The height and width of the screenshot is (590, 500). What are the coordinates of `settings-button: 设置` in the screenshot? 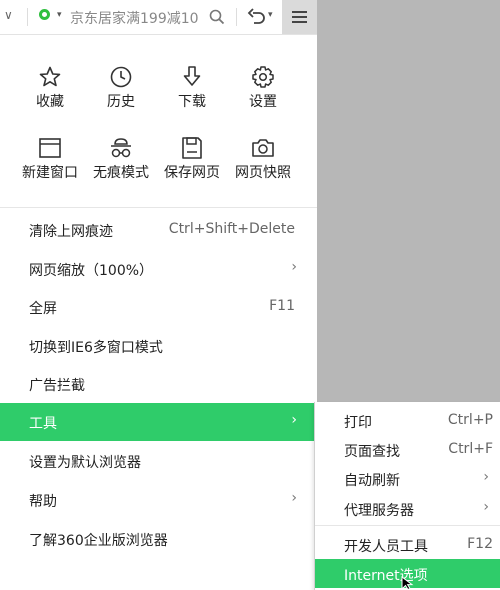 It's located at (263, 100).